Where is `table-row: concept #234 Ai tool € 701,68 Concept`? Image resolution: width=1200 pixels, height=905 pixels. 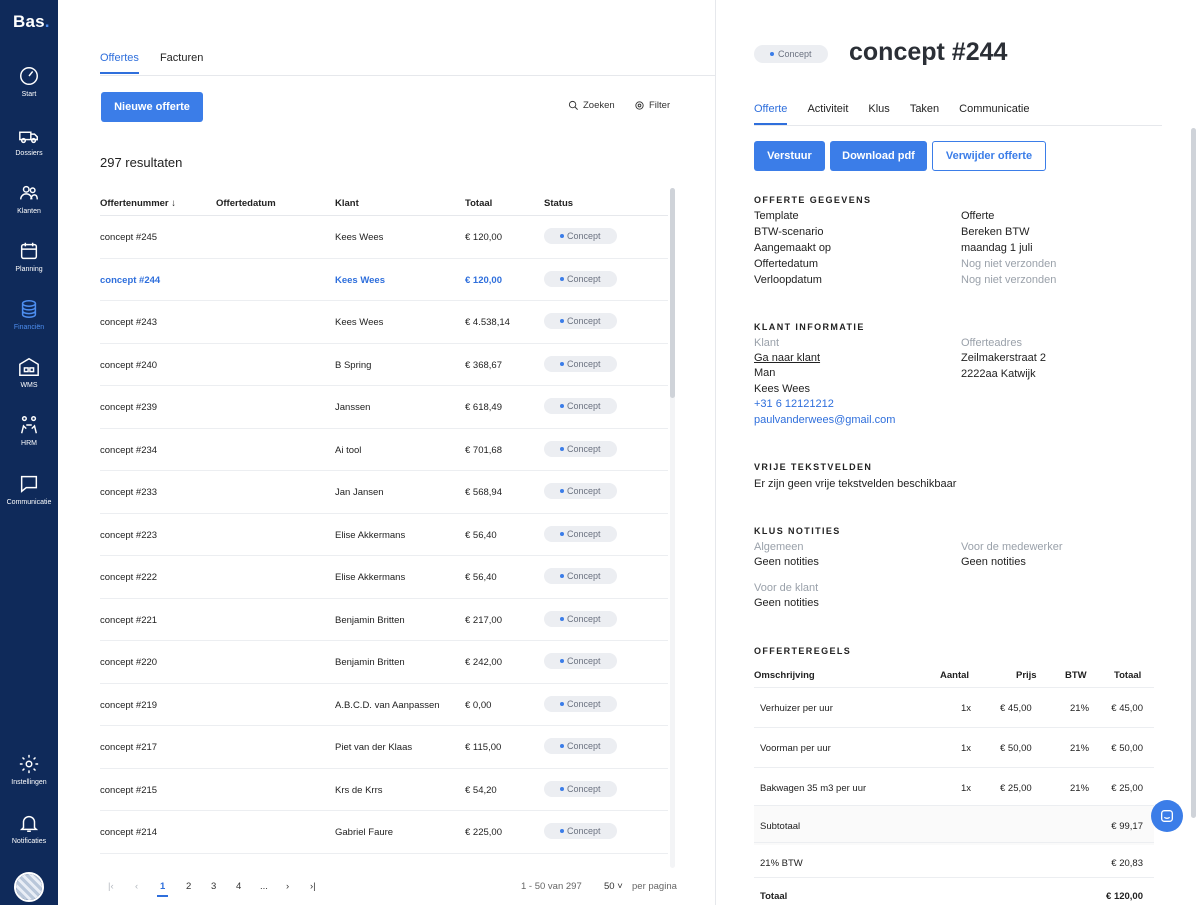
table-row: concept #234 Ai tool € 701,68 Concept is located at coordinates (384, 450).